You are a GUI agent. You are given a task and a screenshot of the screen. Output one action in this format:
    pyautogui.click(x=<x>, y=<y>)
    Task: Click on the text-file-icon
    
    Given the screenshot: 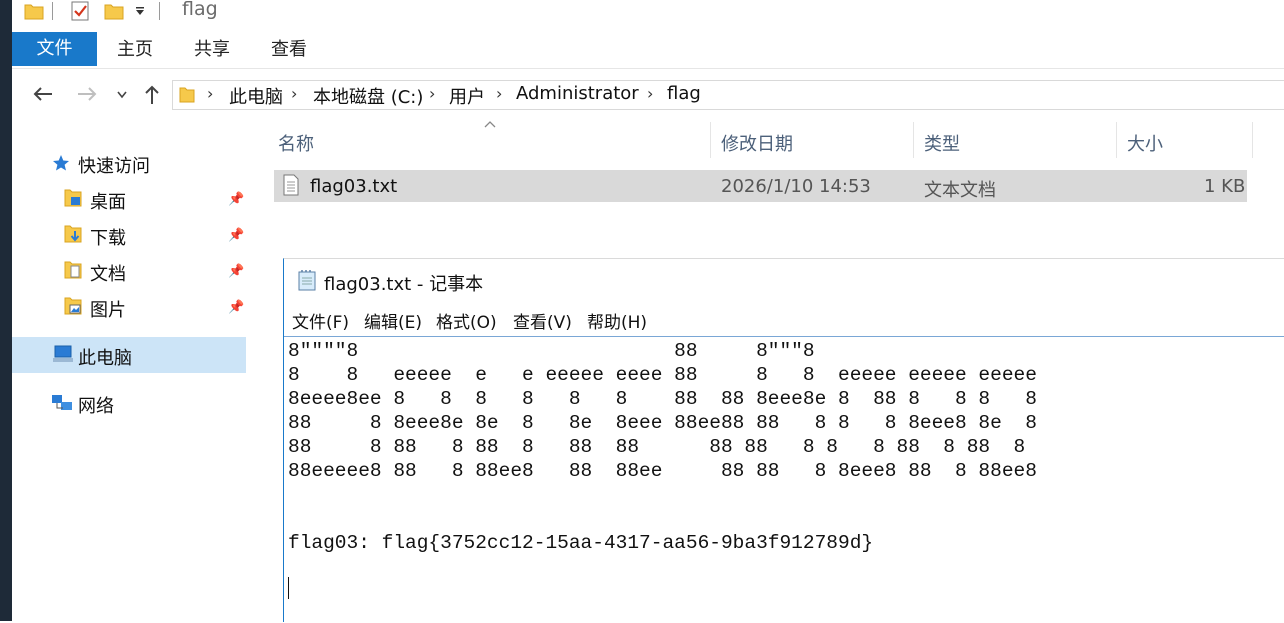 What is the action you would take?
    pyautogui.click(x=291, y=185)
    